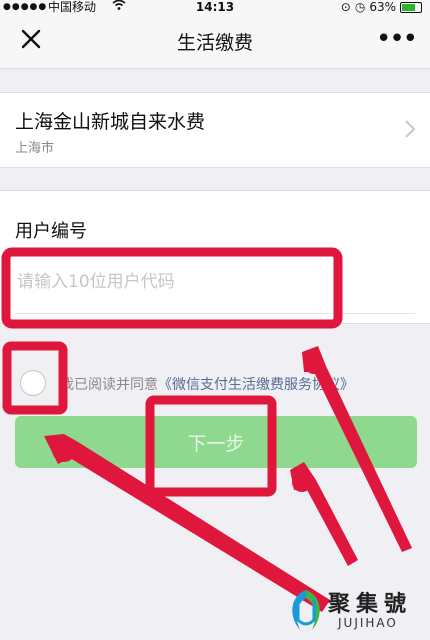 The image size is (430, 640). What do you see at coordinates (345, 7) in the screenshot?
I see `rotation-lock-icon: ⊙` at bounding box center [345, 7].